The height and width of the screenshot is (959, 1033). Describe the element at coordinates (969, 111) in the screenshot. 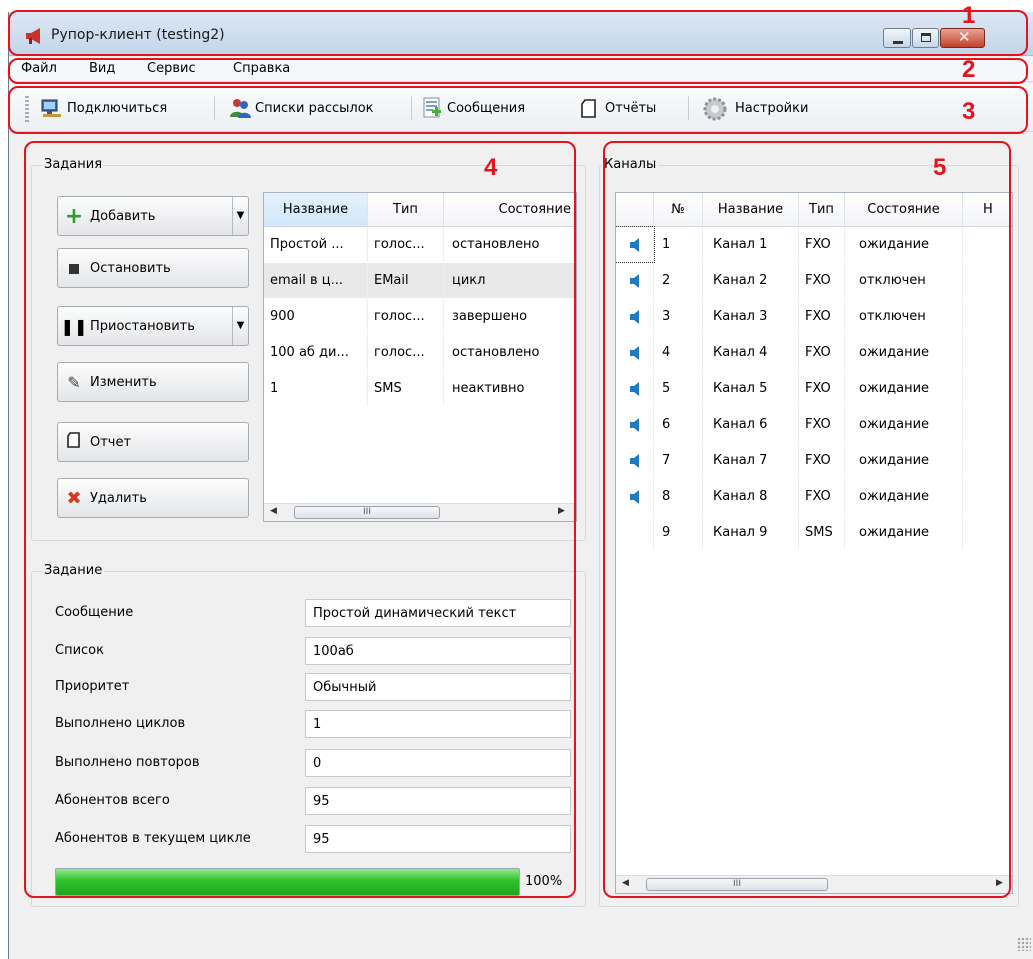

I see `annotation-number-3: 3` at that location.